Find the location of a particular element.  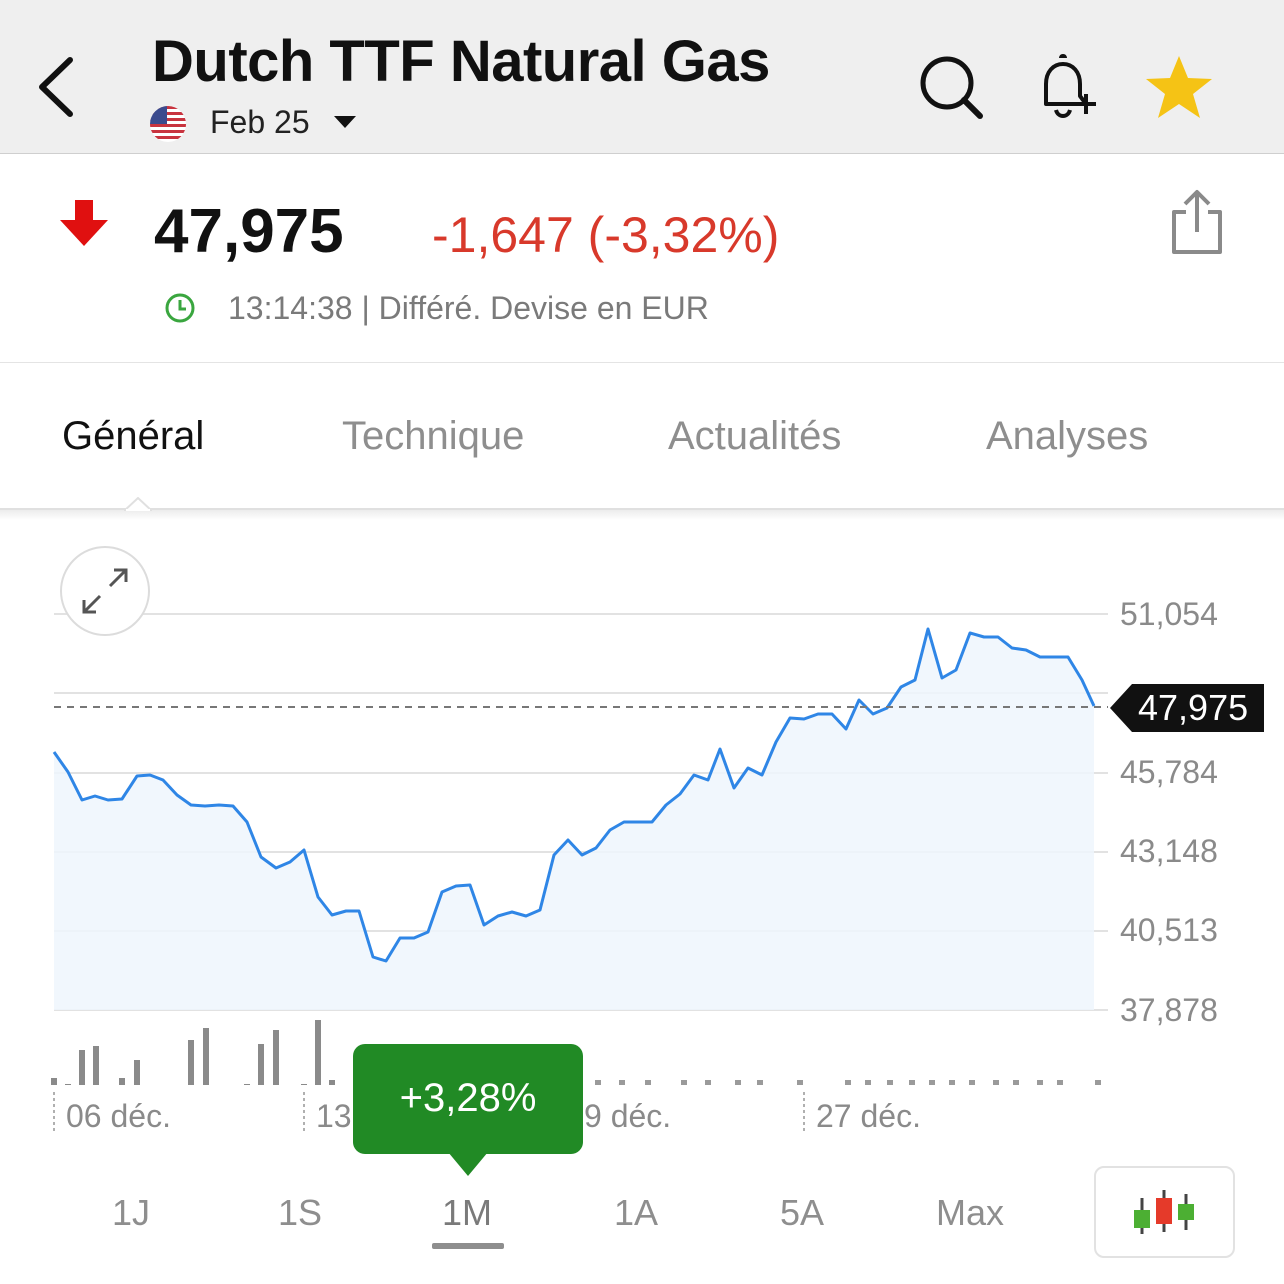

current-price-label: 47,975 is located at coordinates (1193, 707).